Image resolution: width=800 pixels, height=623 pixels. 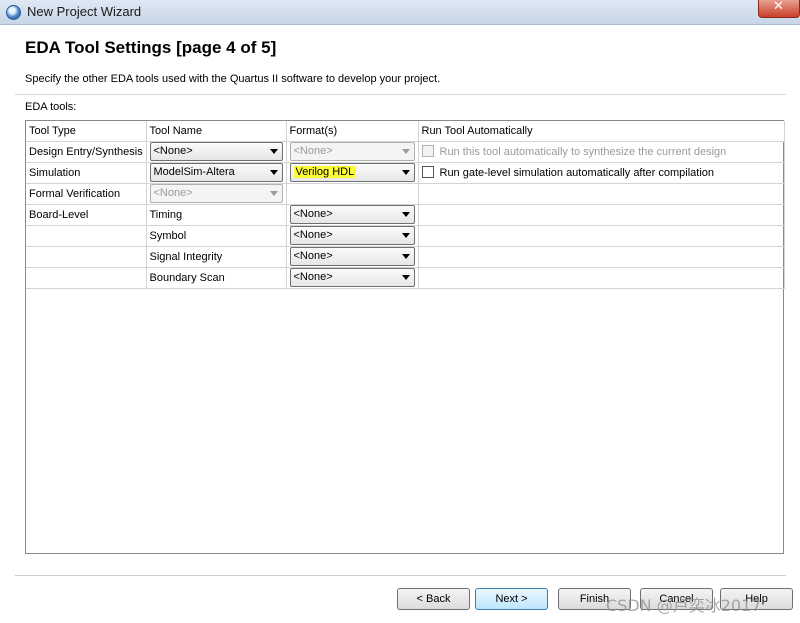 What do you see at coordinates (216, 257) in the screenshot?
I see `tool-name-cell: Signal Integrity` at bounding box center [216, 257].